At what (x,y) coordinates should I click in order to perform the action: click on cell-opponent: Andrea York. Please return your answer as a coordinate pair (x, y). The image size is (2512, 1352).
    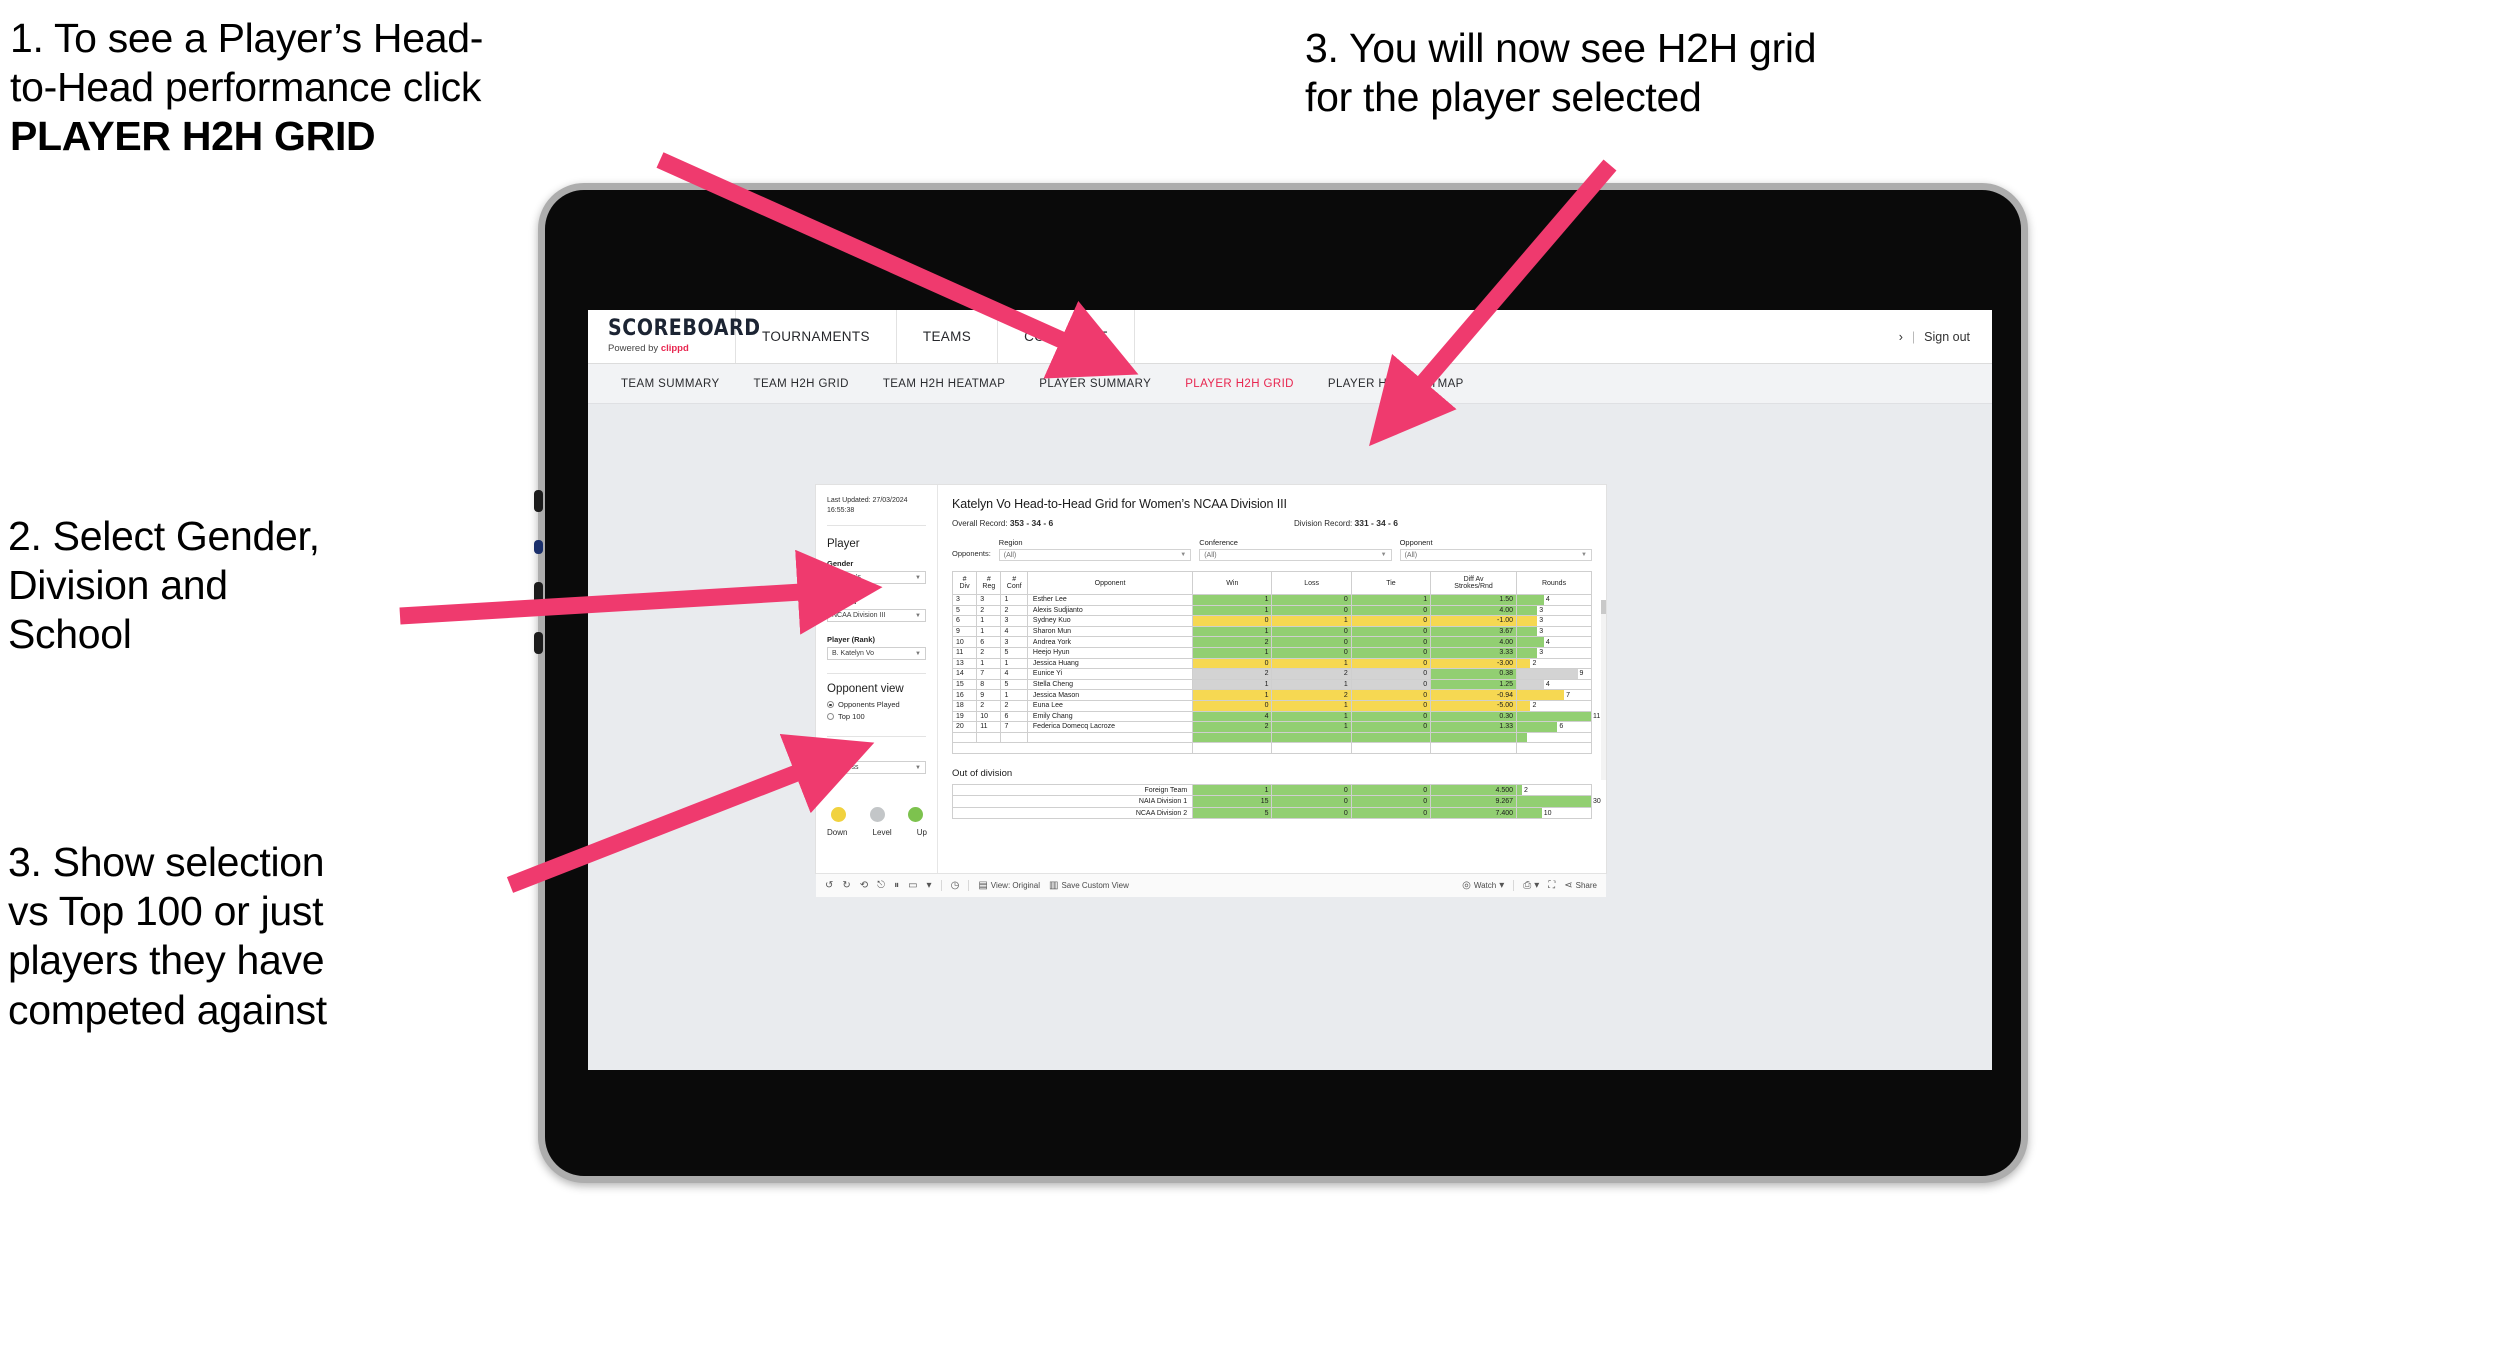
    Looking at the image, I should click on (1110, 642).